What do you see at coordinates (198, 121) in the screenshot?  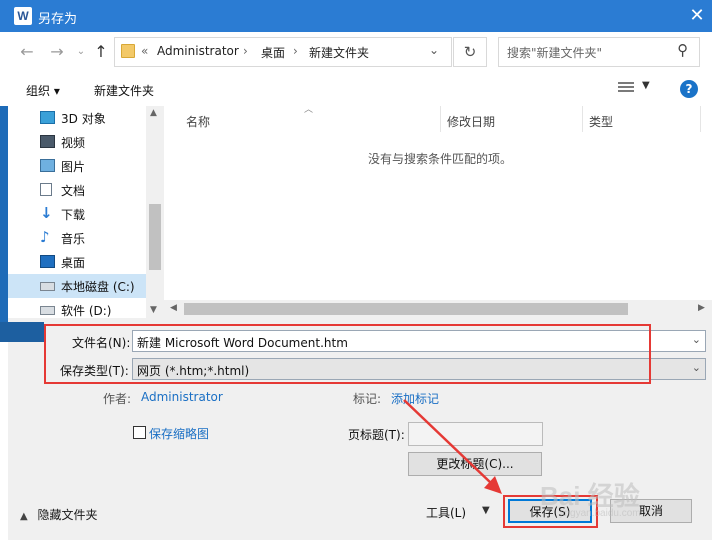 I see `column-name: 名称` at bounding box center [198, 121].